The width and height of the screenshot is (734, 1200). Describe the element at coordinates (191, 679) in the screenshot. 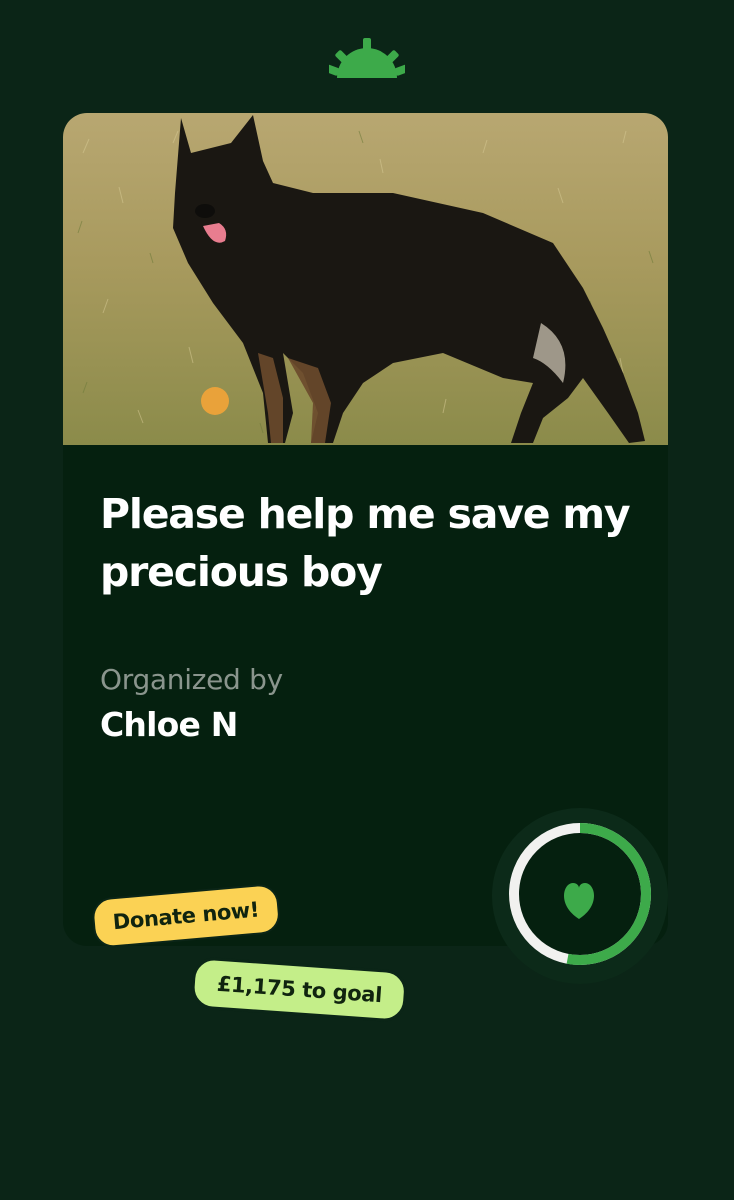

I see `organizer-label: Organized by` at that location.